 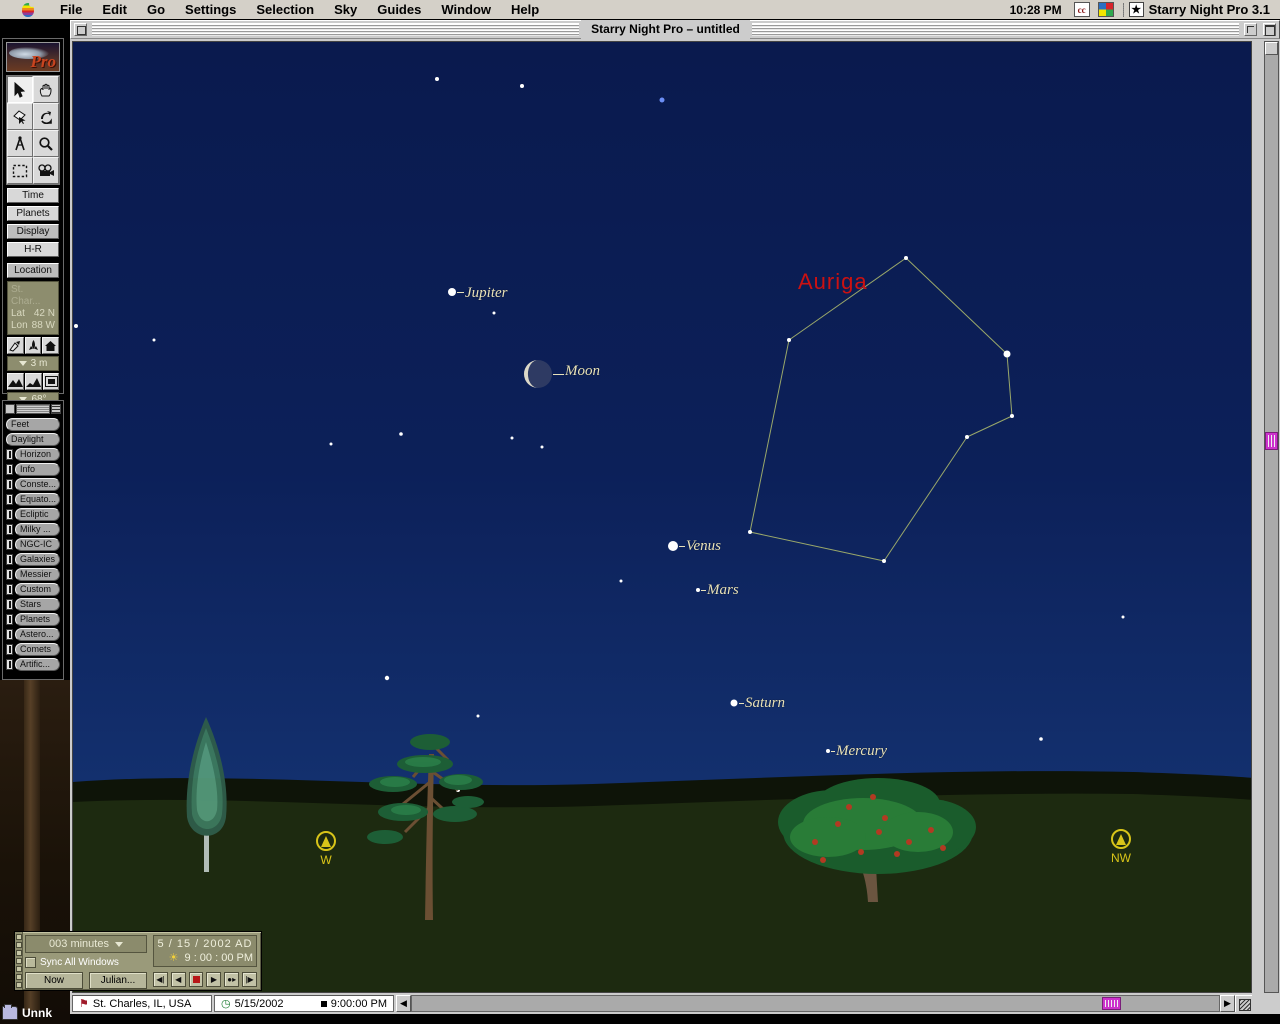 I want to click on layer-toggle-ngcic: NGC-IC, so click(x=33, y=544).